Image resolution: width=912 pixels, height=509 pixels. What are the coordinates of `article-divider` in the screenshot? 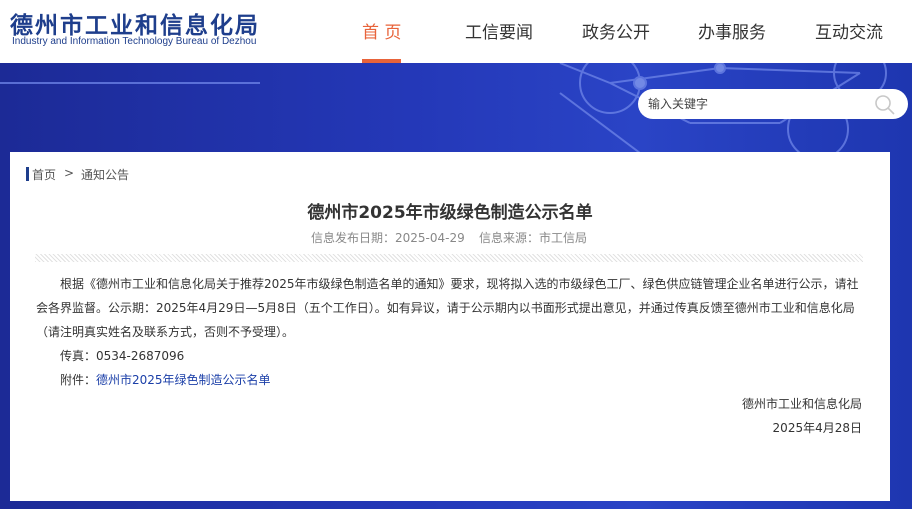 It's located at (449, 258).